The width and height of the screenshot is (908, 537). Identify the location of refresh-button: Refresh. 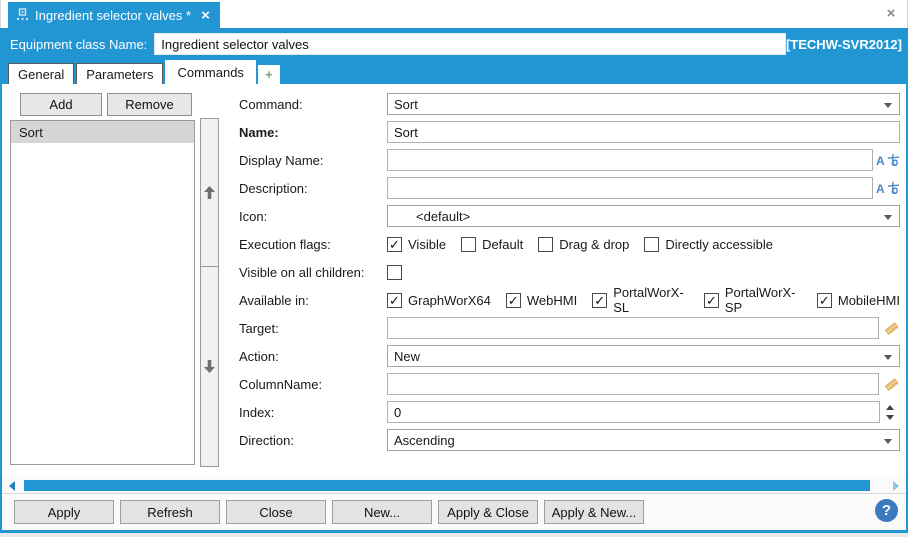
(170, 512).